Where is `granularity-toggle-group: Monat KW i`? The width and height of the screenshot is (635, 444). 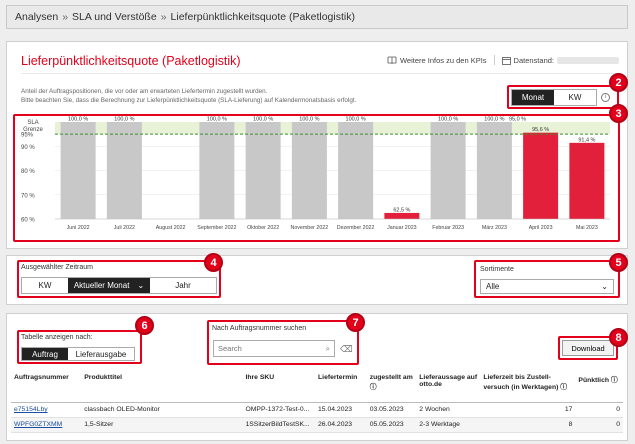
granularity-toggle-group: Monat KW i is located at coordinates (563, 97).